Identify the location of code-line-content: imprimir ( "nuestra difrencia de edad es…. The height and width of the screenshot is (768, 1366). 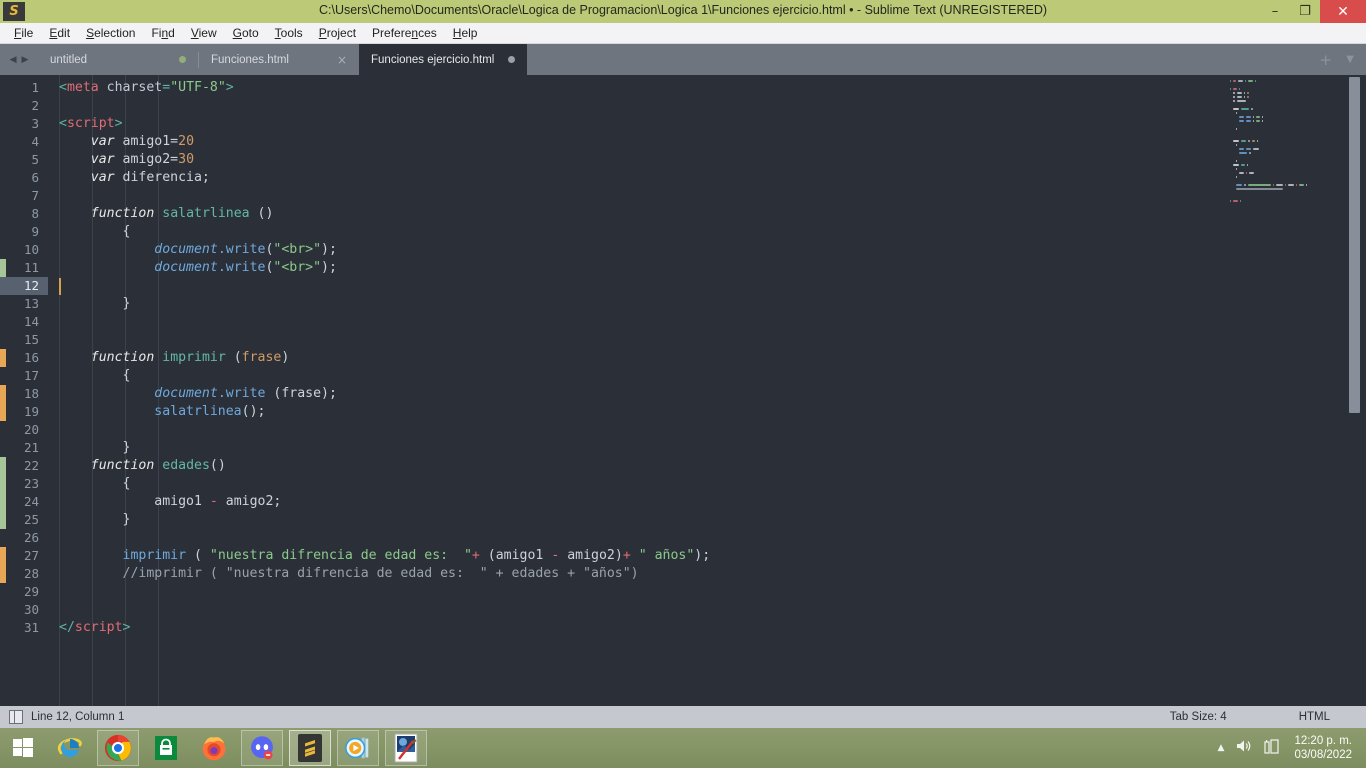
(634, 556).